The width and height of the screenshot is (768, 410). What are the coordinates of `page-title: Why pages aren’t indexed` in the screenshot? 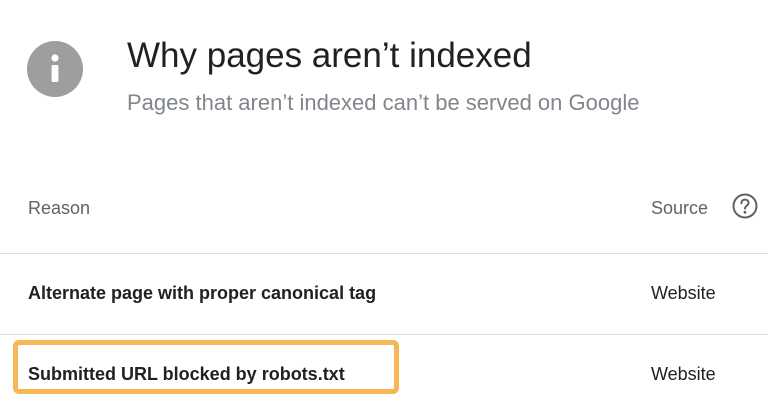 It's located at (329, 55).